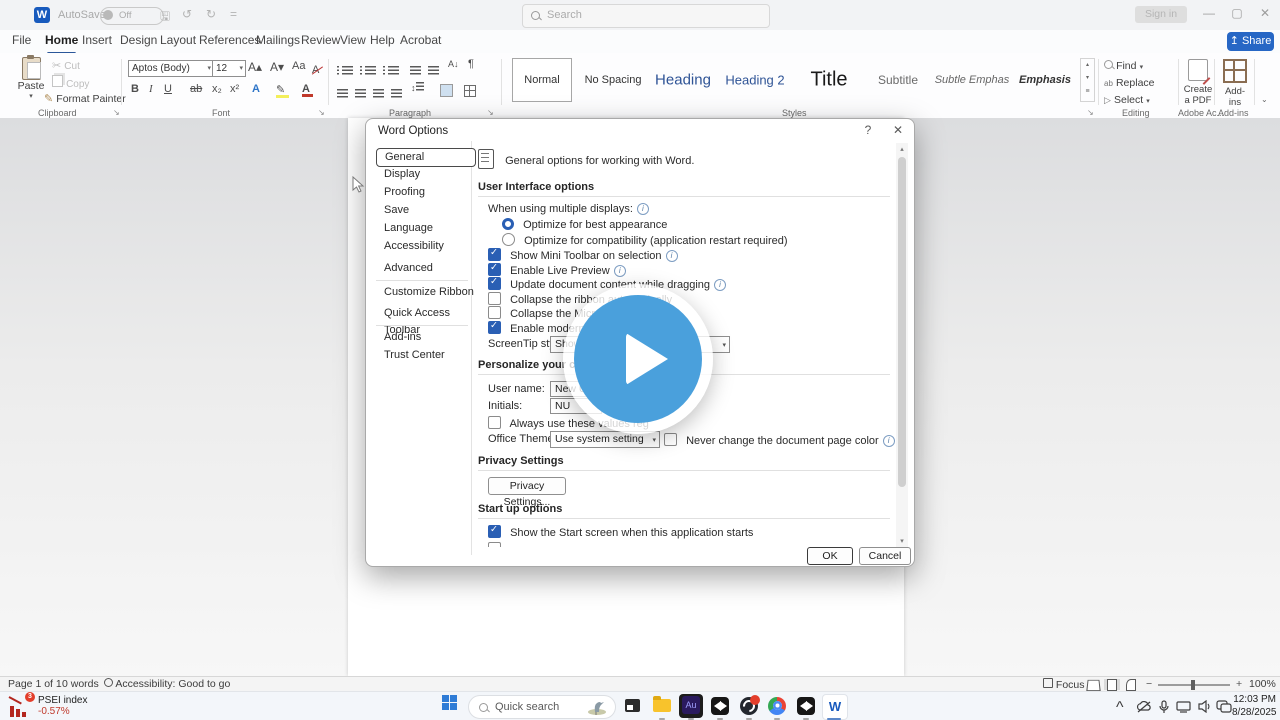 The width and height of the screenshot is (1280, 720). What do you see at coordinates (54, 711) in the screenshot?
I see `widget-value: -0.57%` at bounding box center [54, 711].